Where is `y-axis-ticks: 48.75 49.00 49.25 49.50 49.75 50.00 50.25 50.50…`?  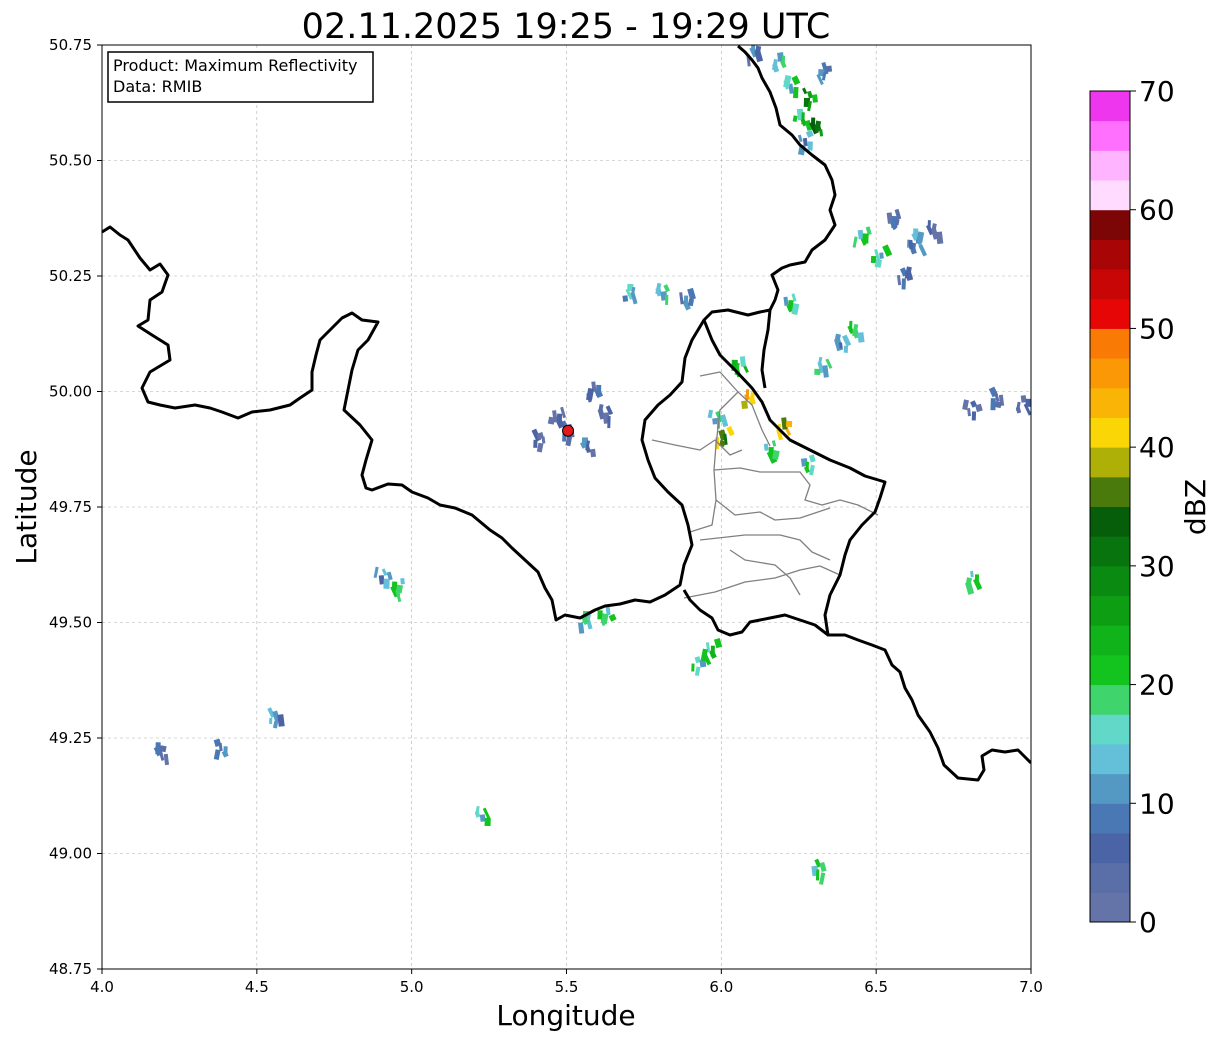 y-axis-ticks: 48.75 49.00 49.25 49.50 49.75 50.00 50.25 50.50… is located at coordinates (75, 507).